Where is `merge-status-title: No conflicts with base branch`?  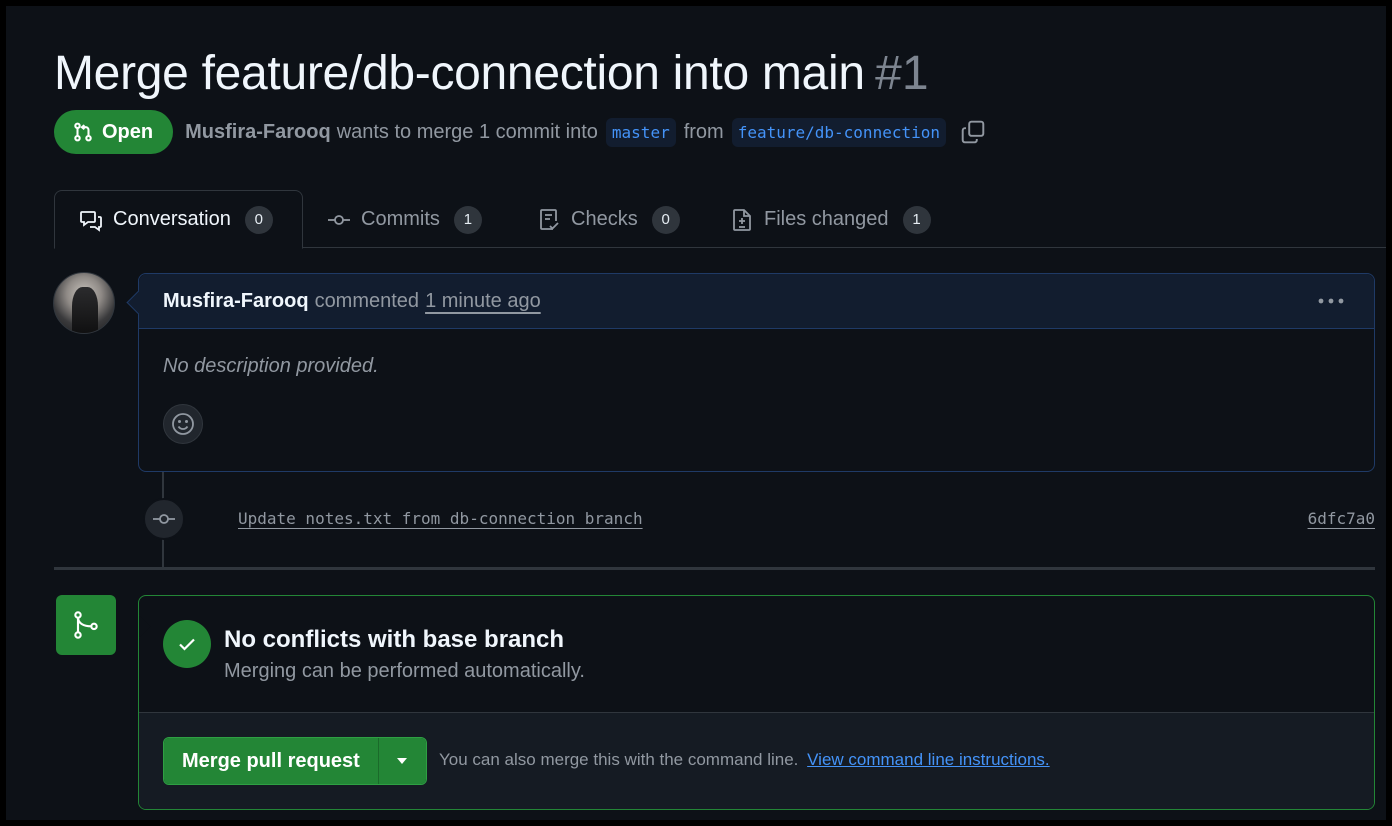
merge-status-title: No conflicts with base branch is located at coordinates (394, 639).